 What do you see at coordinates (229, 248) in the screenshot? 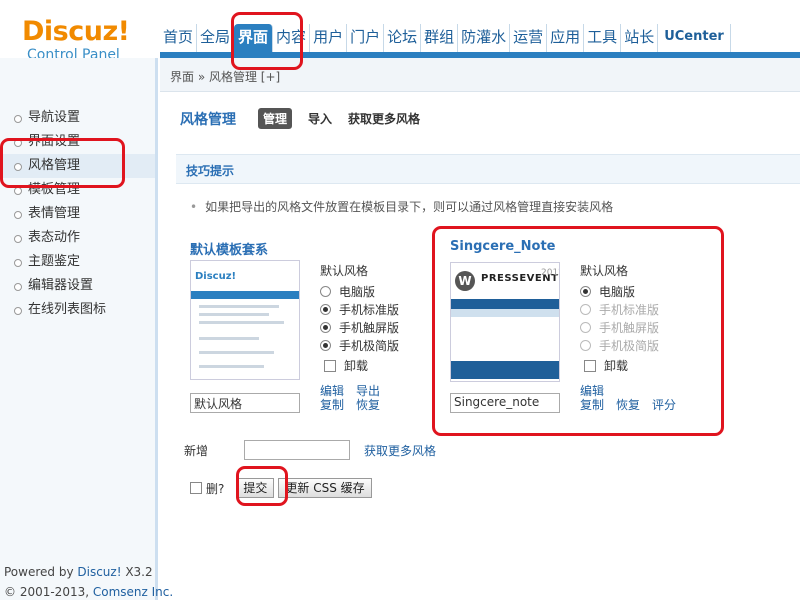
I see `theme-title-default: 默认模板套系` at bounding box center [229, 248].